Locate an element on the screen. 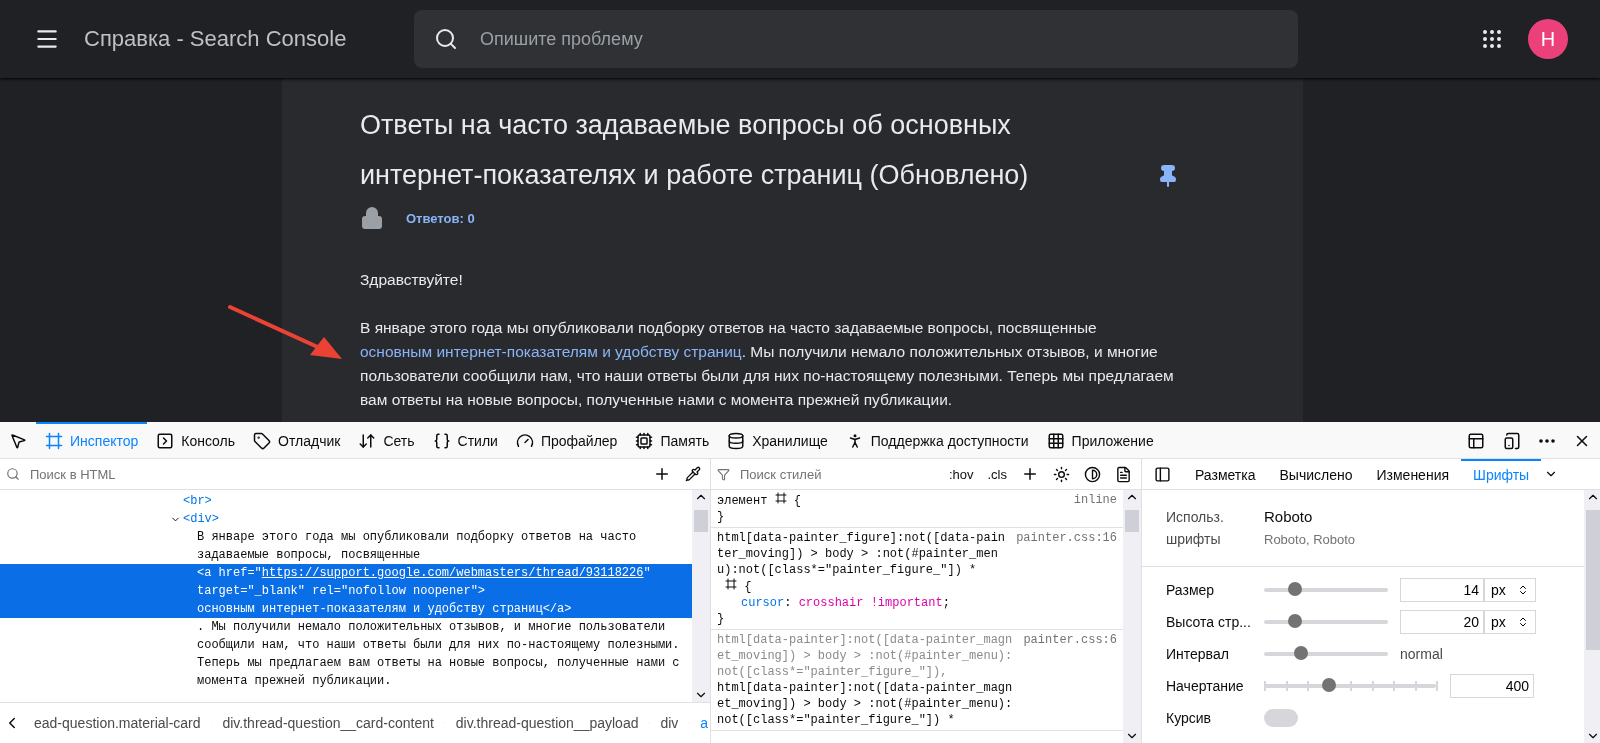 The width and height of the screenshot is (1600, 743). breadcrumb: div.thread-question__payload is located at coordinates (547, 723).